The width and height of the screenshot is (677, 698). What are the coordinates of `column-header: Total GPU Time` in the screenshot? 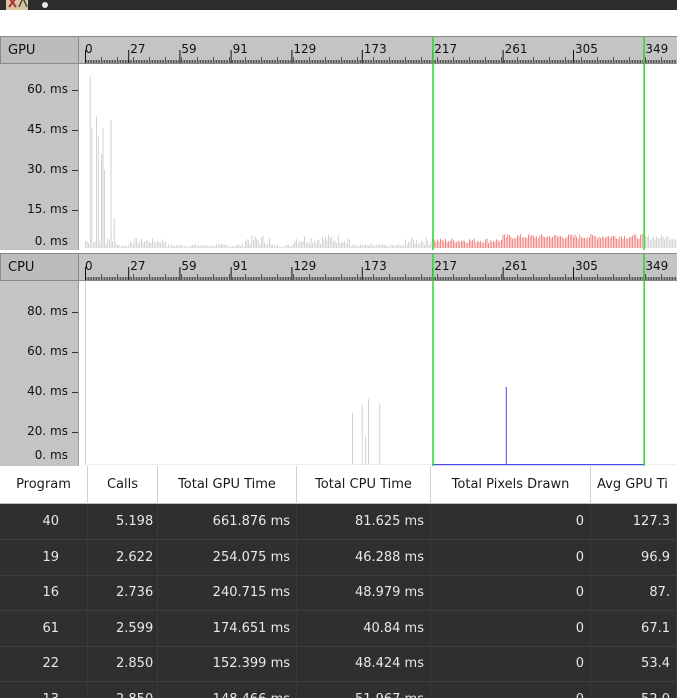 It's located at (227, 485).